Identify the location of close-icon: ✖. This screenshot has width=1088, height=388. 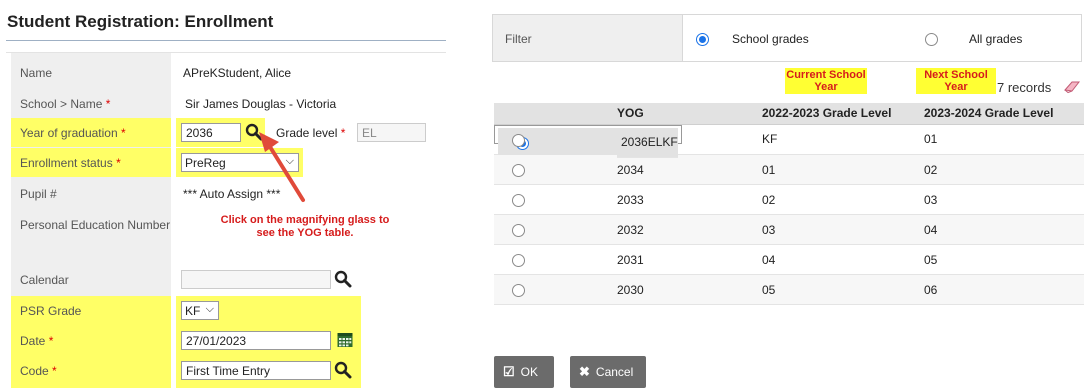
(584, 371).